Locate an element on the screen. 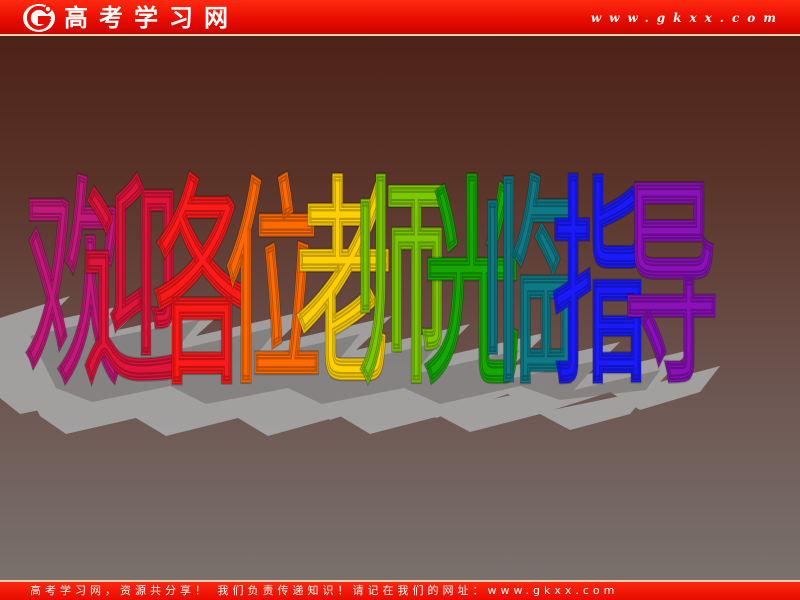 The width and height of the screenshot is (800, 600). welcome-char: 导 is located at coordinates (671, 286).